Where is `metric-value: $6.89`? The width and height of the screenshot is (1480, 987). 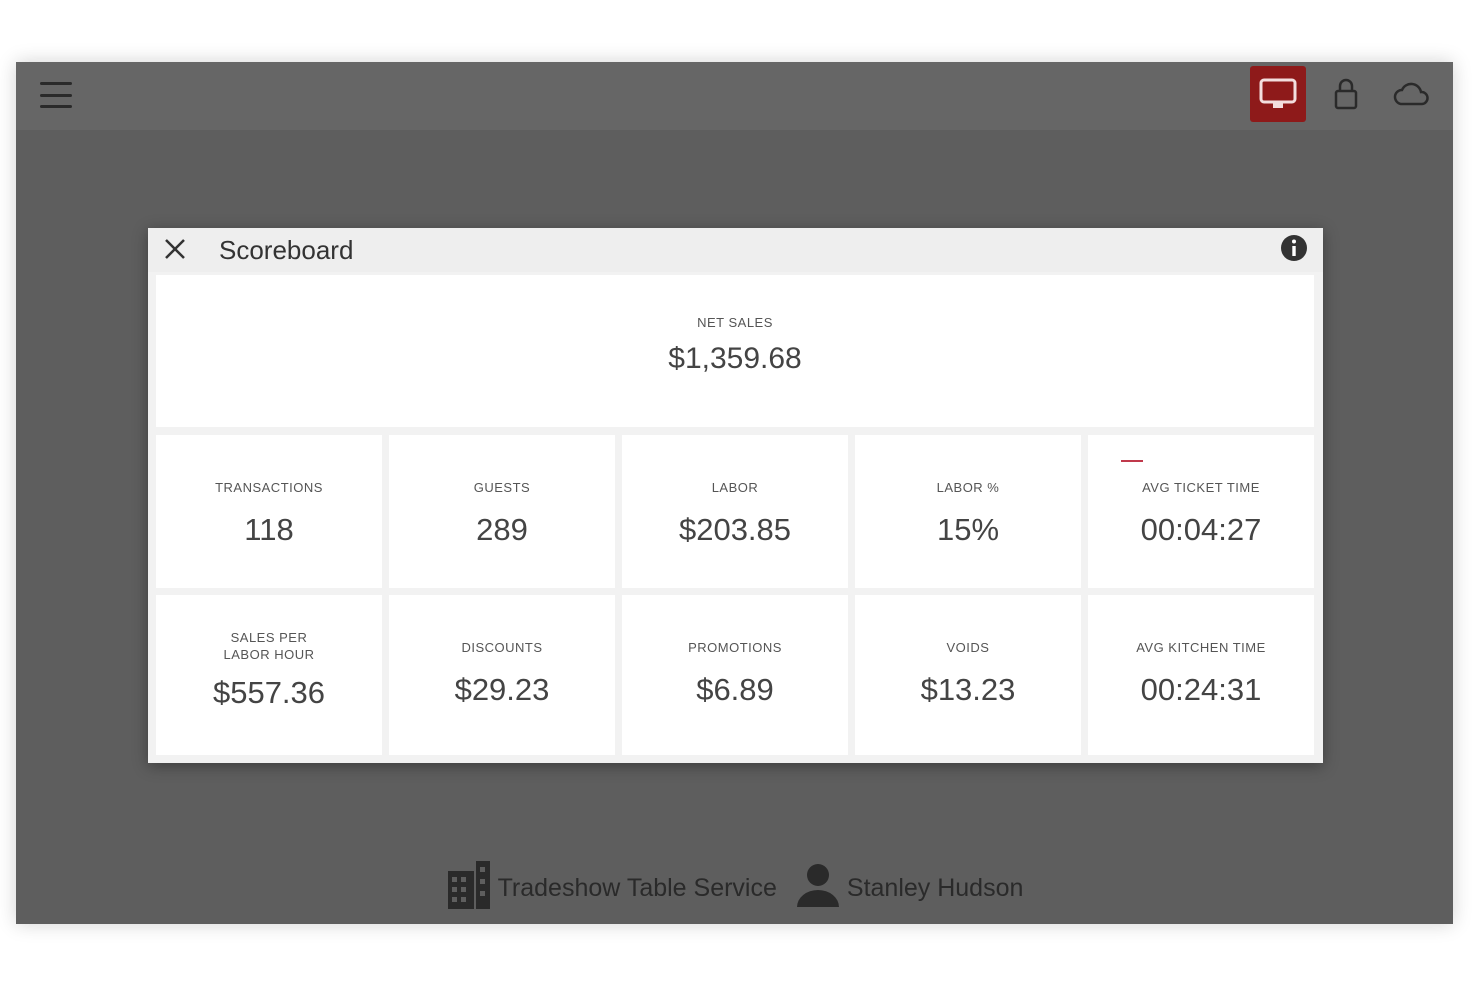 metric-value: $6.89 is located at coordinates (735, 689).